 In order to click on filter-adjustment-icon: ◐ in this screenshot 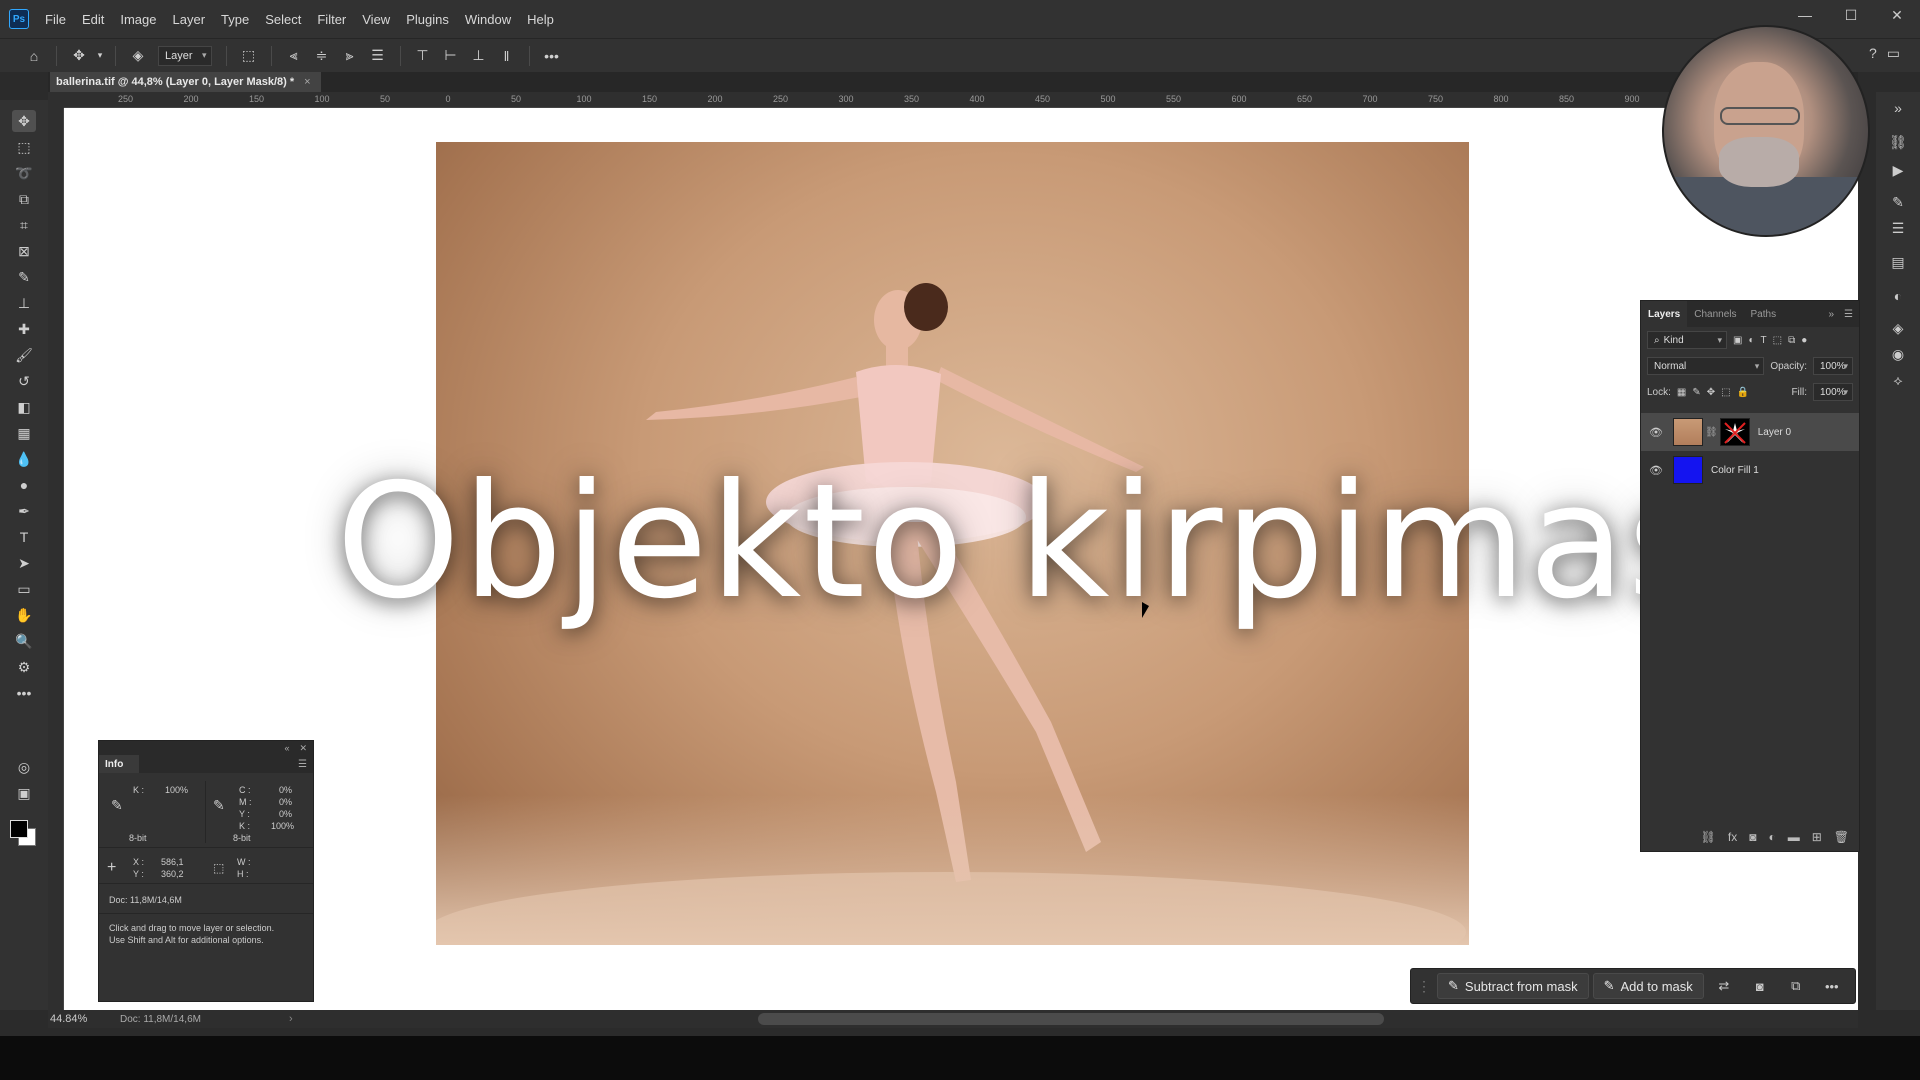, I will do `click(1751, 340)`.